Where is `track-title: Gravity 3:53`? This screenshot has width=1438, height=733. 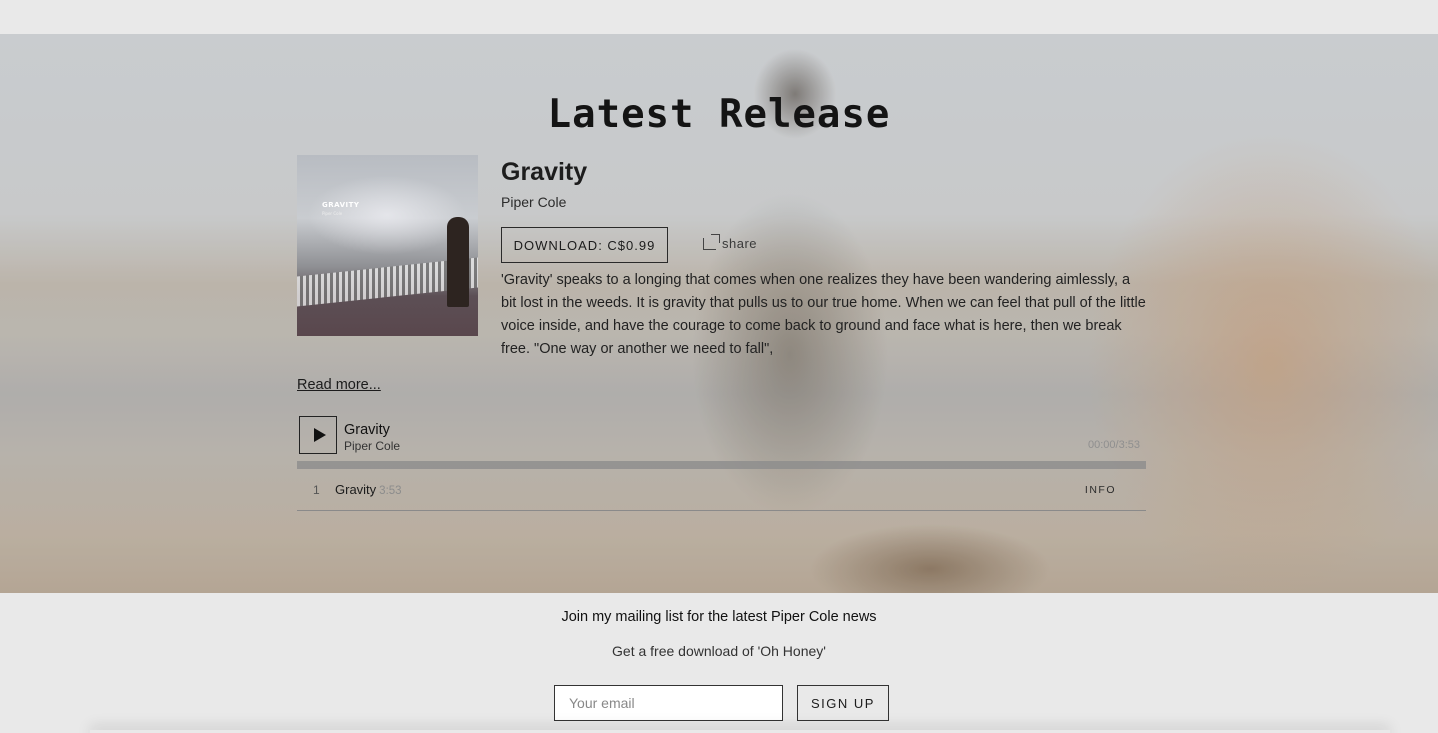
track-title: Gravity 3:53 is located at coordinates (368, 489).